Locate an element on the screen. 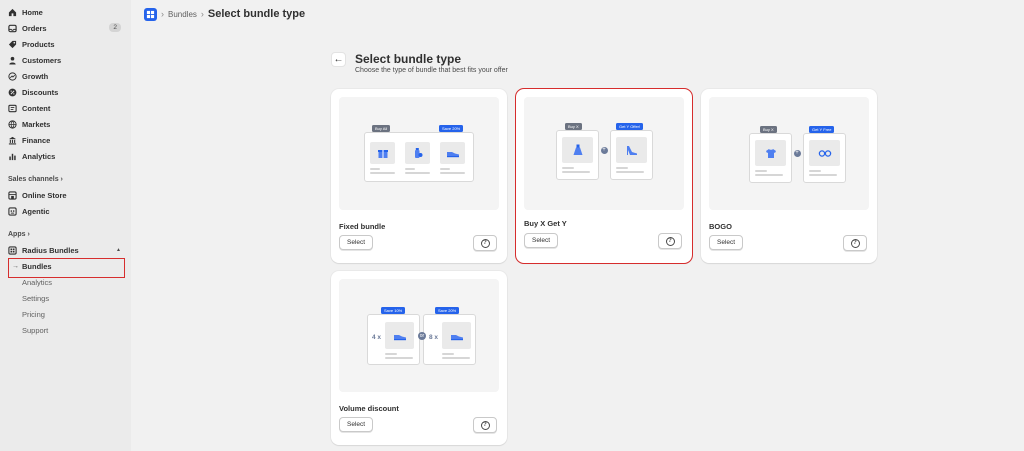 The image size is (1024, 451). card-fixed-bundle: Buy All Save 20% Fixed bundle Select ? is located at coordinates (419, 176).